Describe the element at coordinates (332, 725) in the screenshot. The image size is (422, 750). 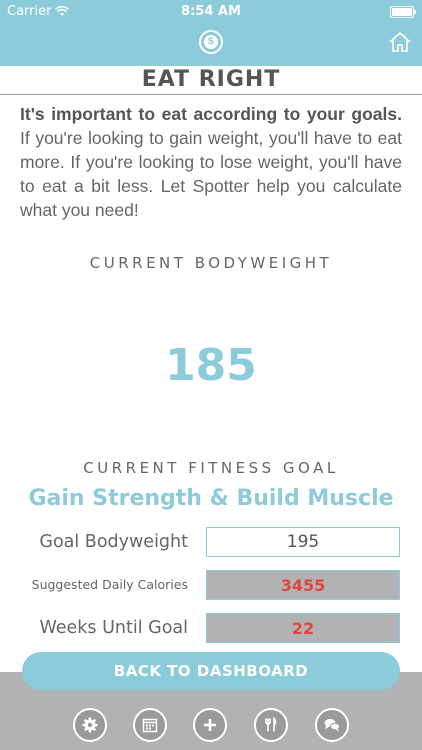
I see `chat-icon` at that location.